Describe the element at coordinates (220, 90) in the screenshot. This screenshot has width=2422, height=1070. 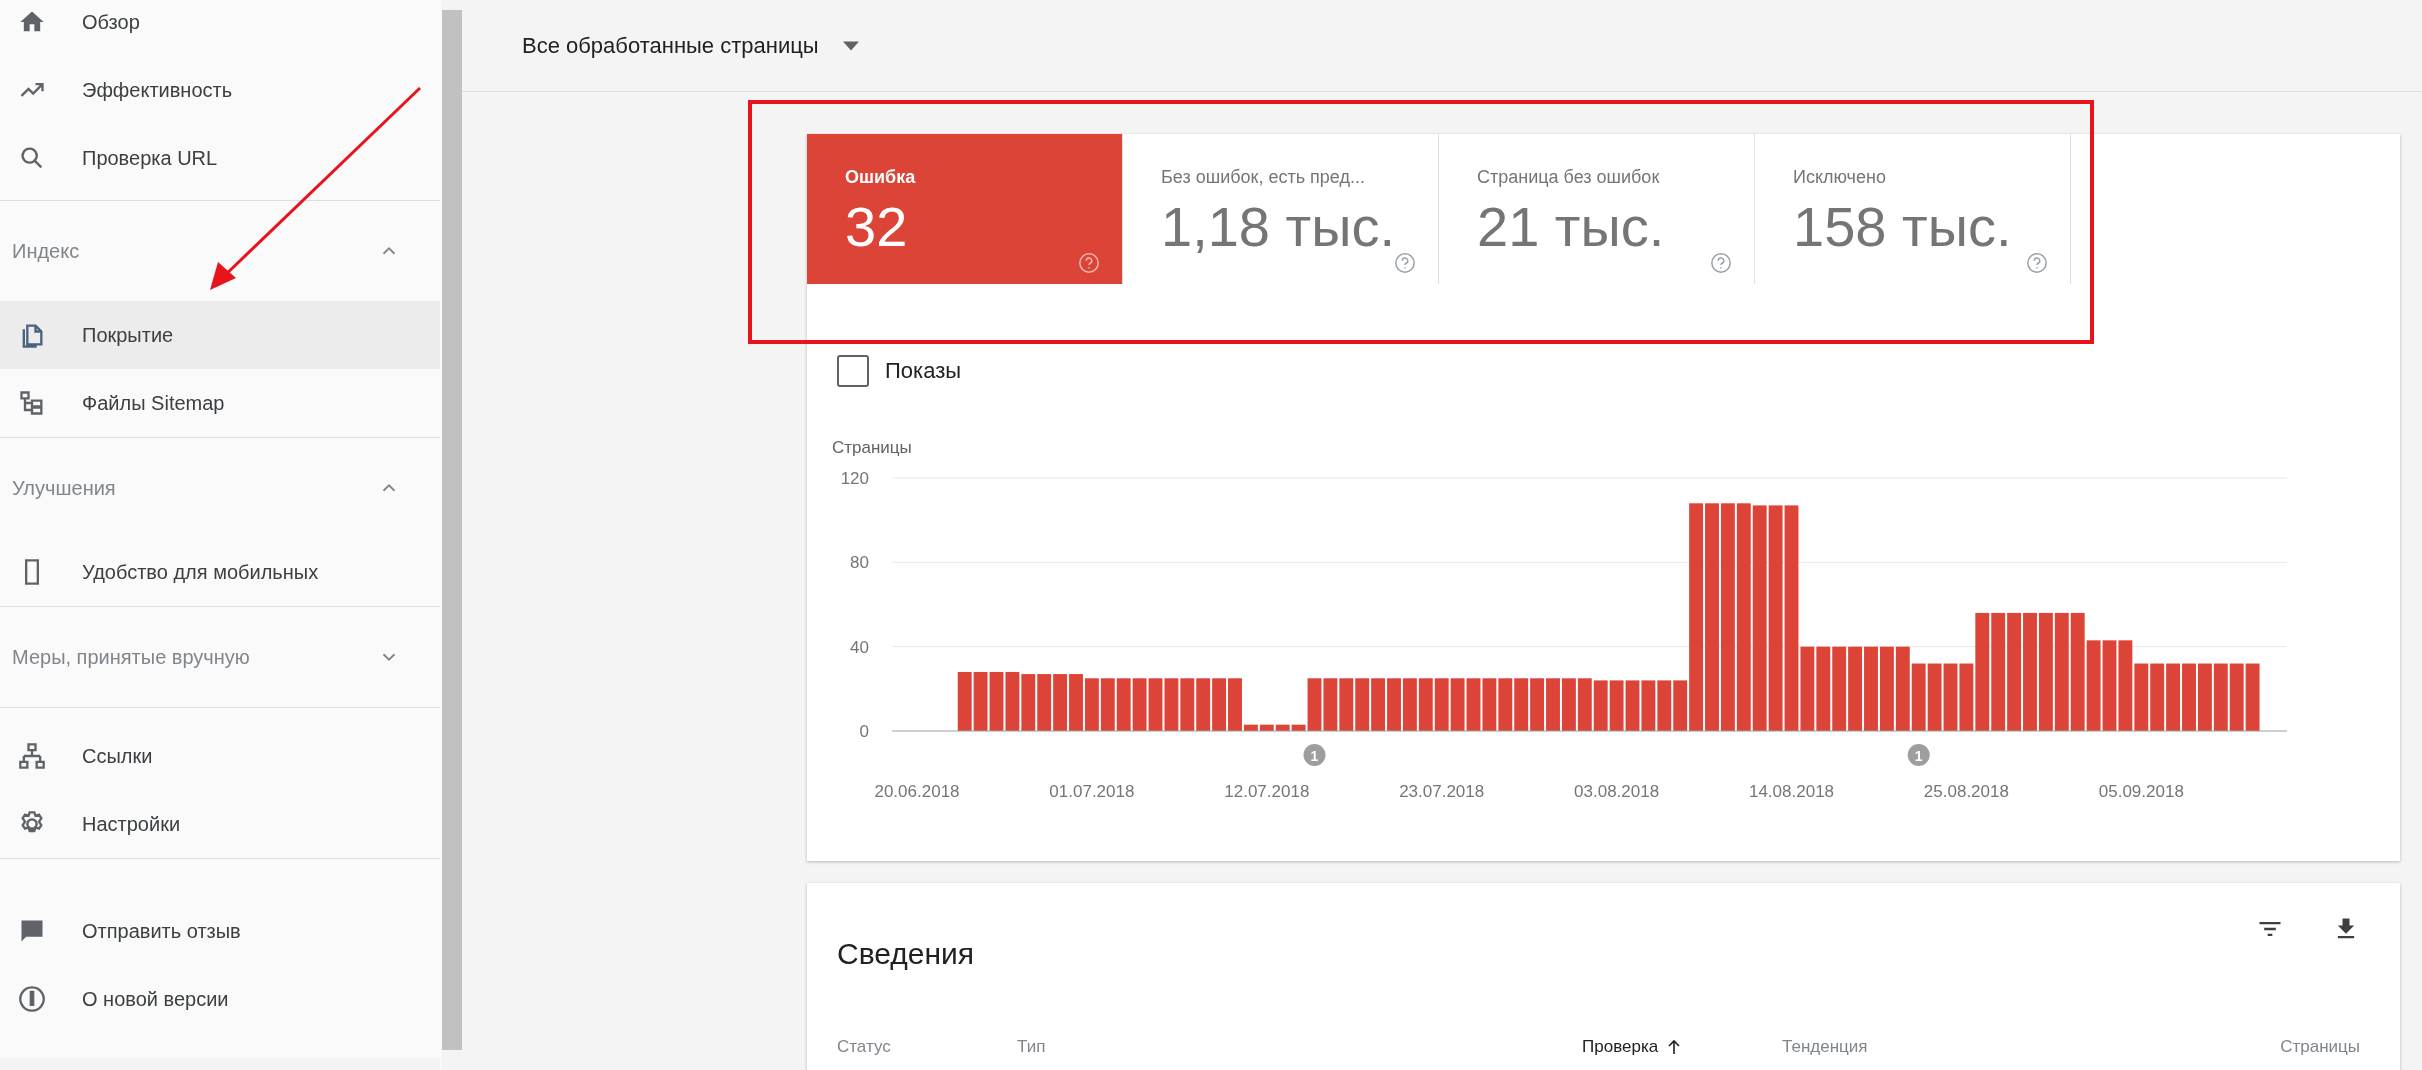
I see `sidebar-item: Эффективность` at that location.